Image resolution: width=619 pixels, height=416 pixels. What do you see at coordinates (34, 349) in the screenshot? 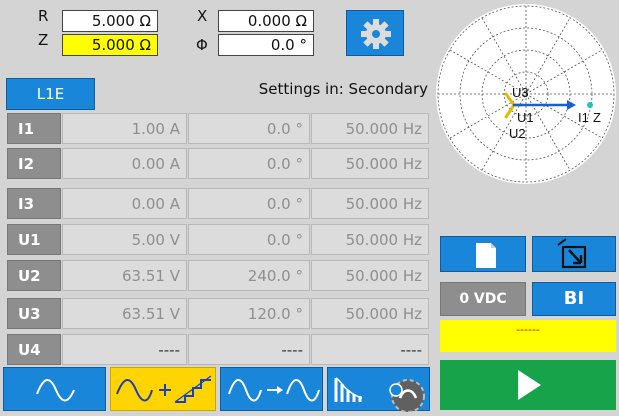
I see `row-label-u4: U4` at bounding box center [34, 349].